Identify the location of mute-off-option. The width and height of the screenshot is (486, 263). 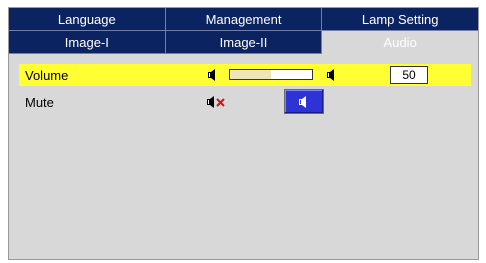
(220, 102).